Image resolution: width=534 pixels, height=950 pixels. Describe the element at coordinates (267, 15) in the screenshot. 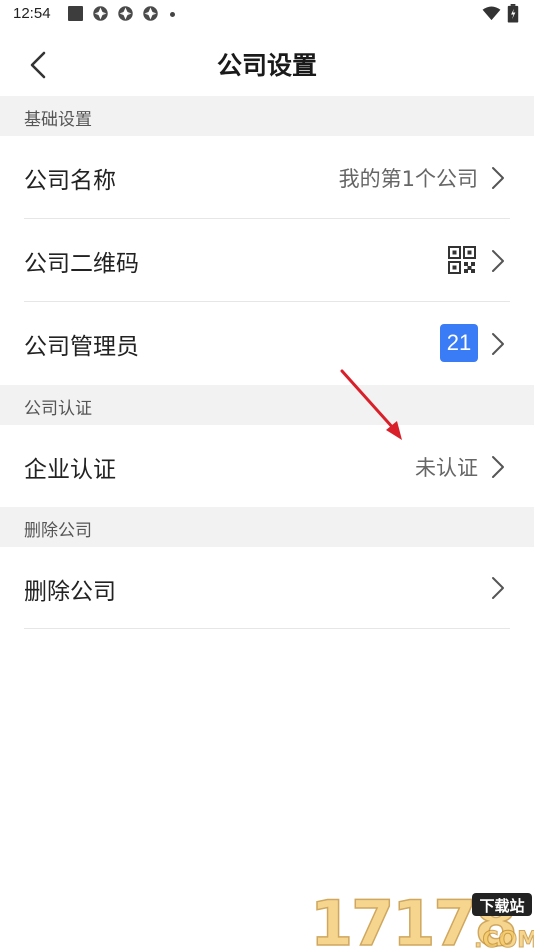

I see `status-bar: 12:54` at that location.